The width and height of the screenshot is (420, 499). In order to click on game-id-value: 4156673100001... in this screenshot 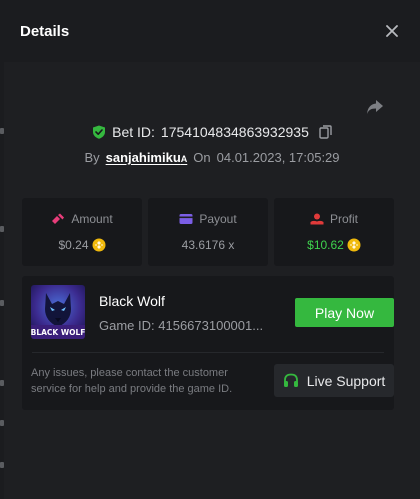, I will do `click(211, 325)`.